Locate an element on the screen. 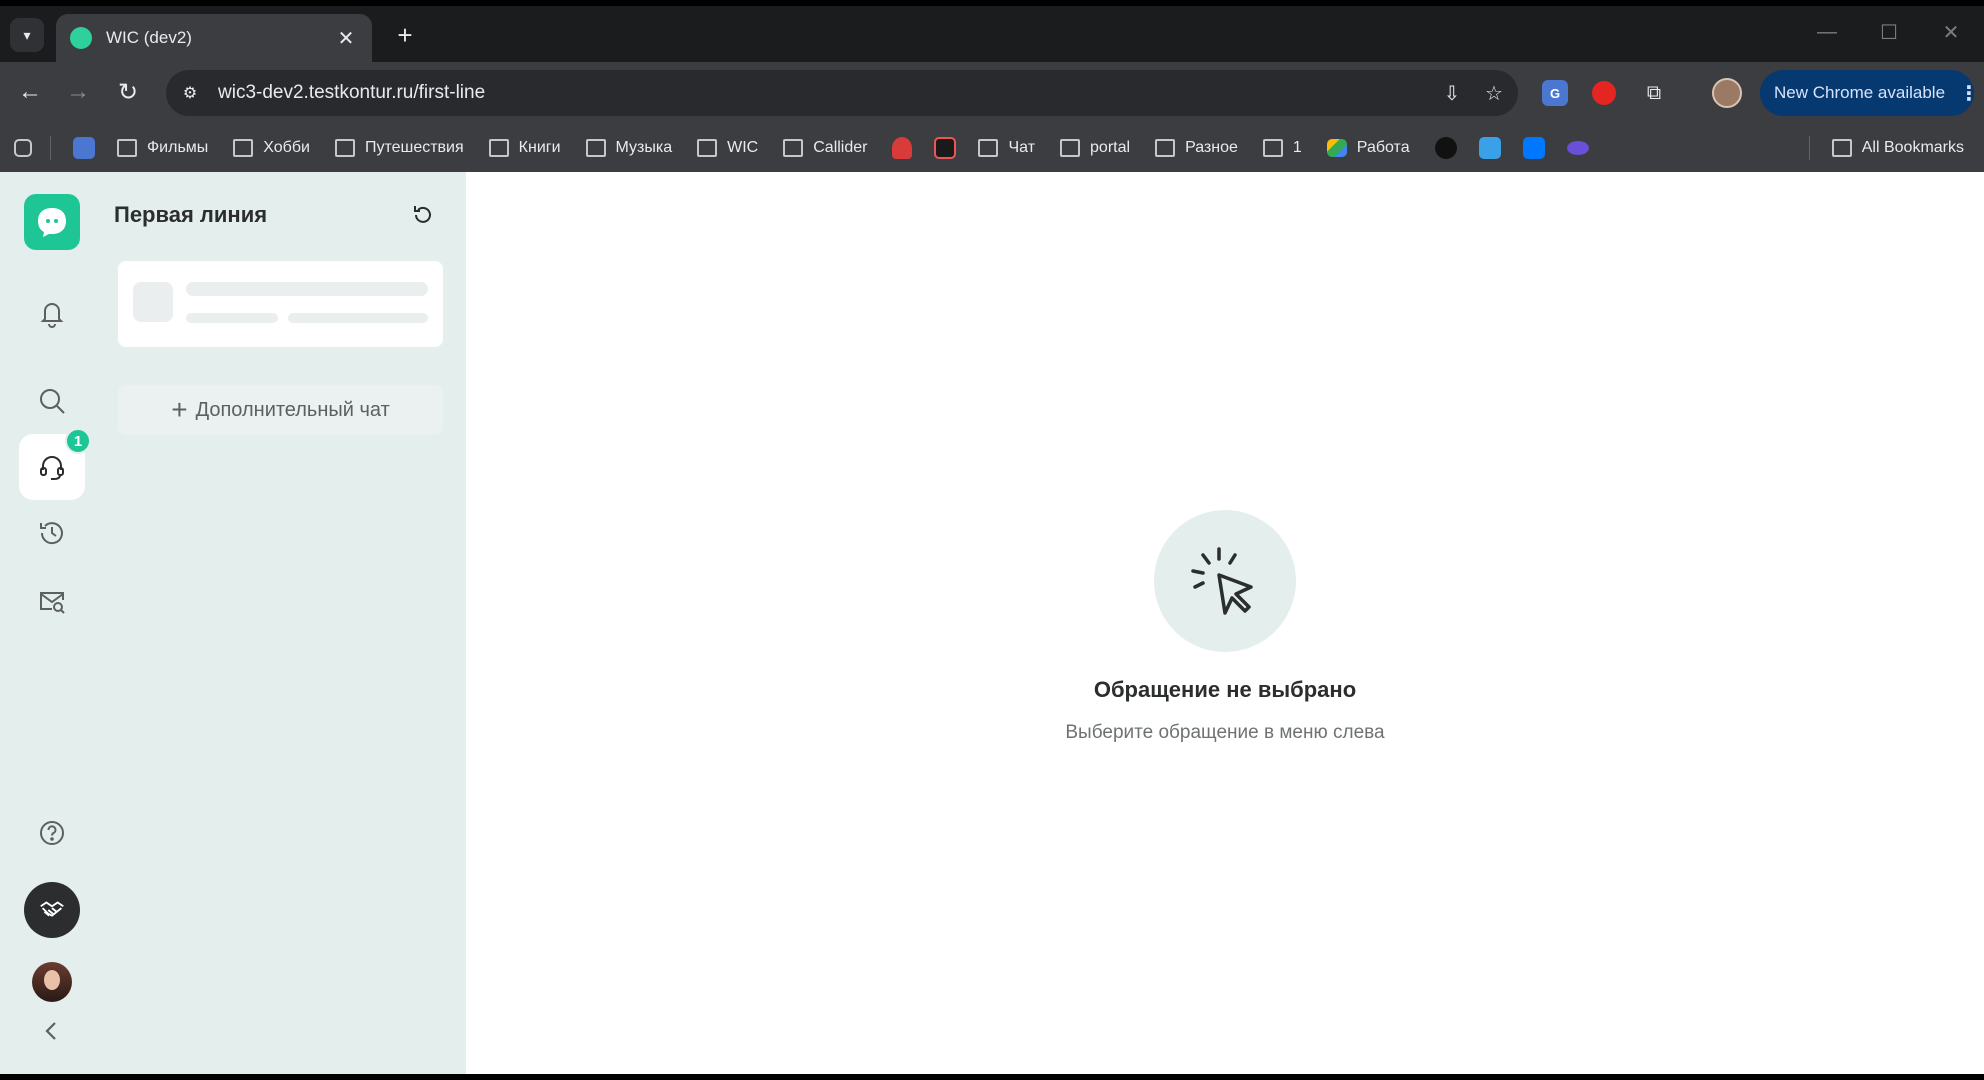  nav-rail: 1 is located at coordinates (52, 623).